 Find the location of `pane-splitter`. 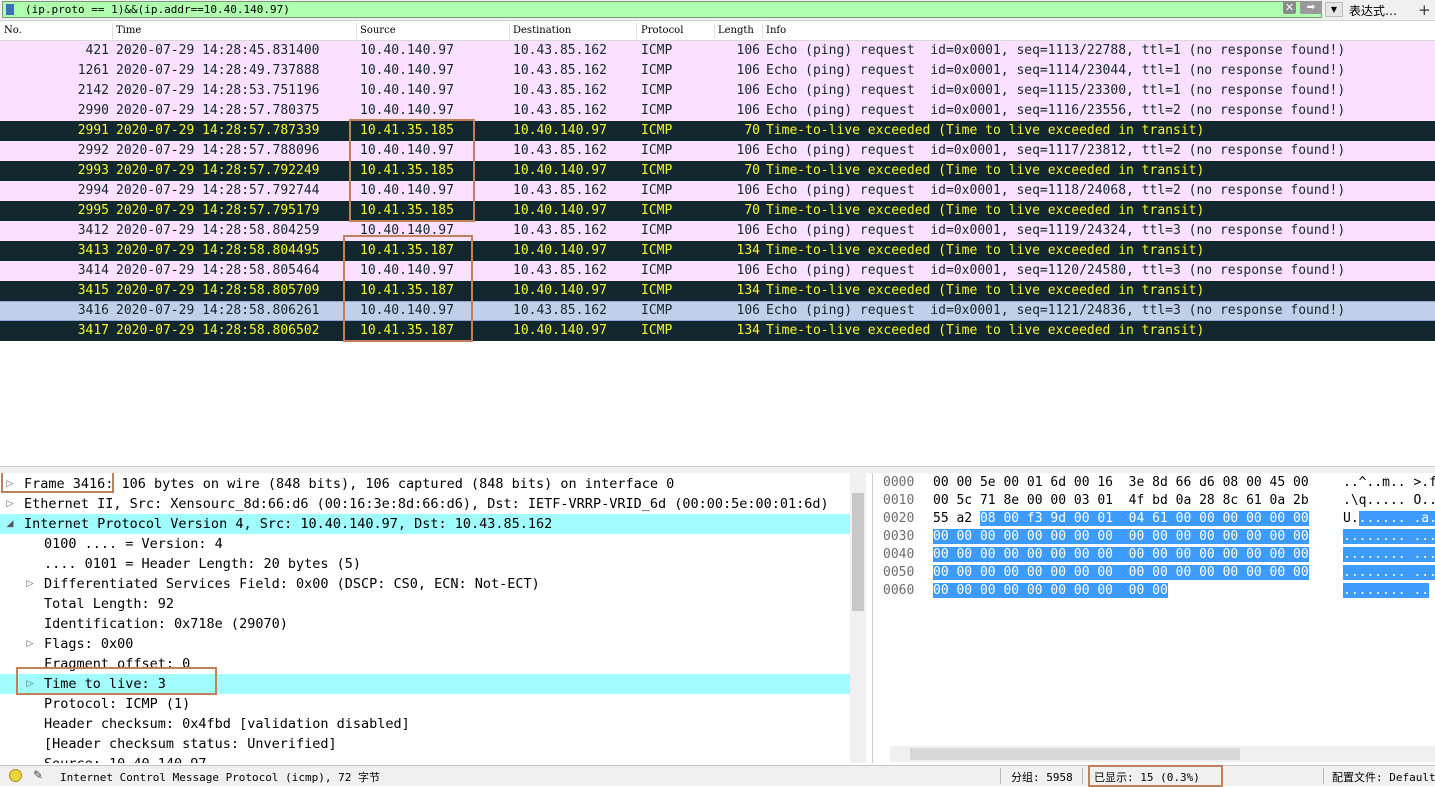

pane-splitter is located at coordinates (717, 469).